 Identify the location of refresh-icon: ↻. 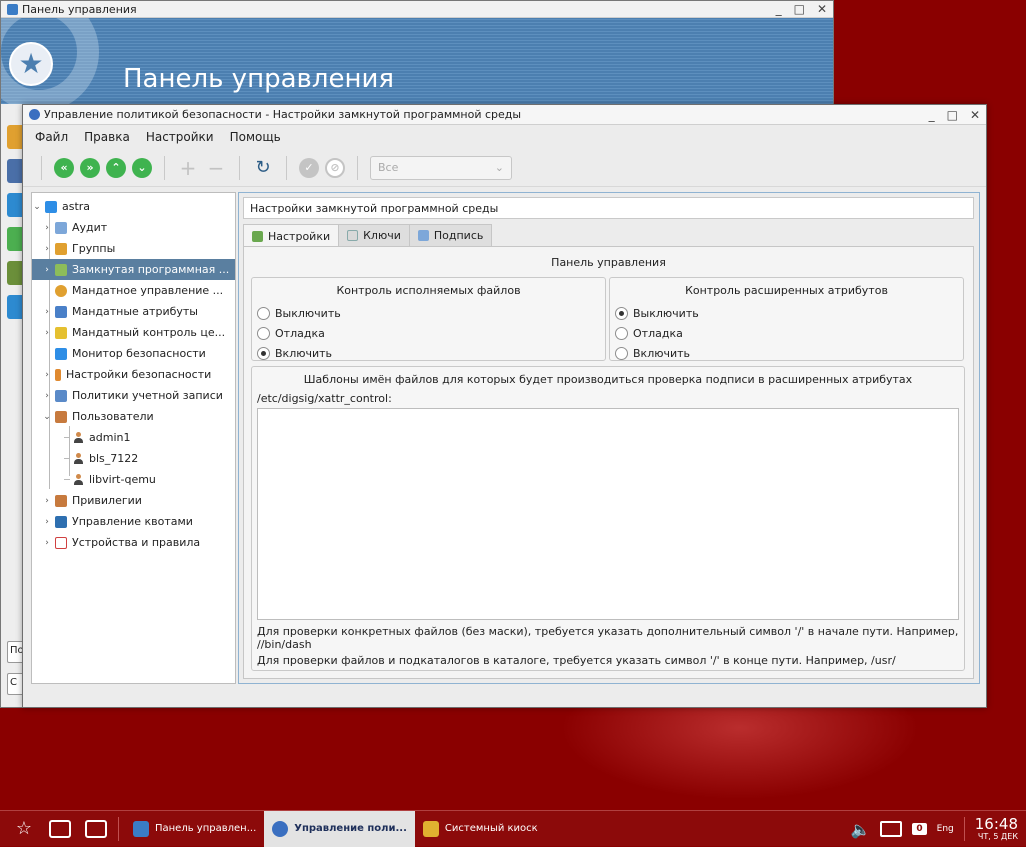
(263, 167).